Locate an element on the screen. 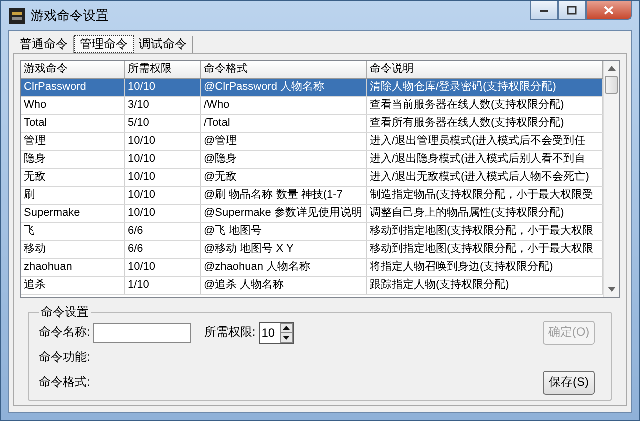 The image size is (640, 421). table-cell: 1/10 is located at coordinates (163, 285).